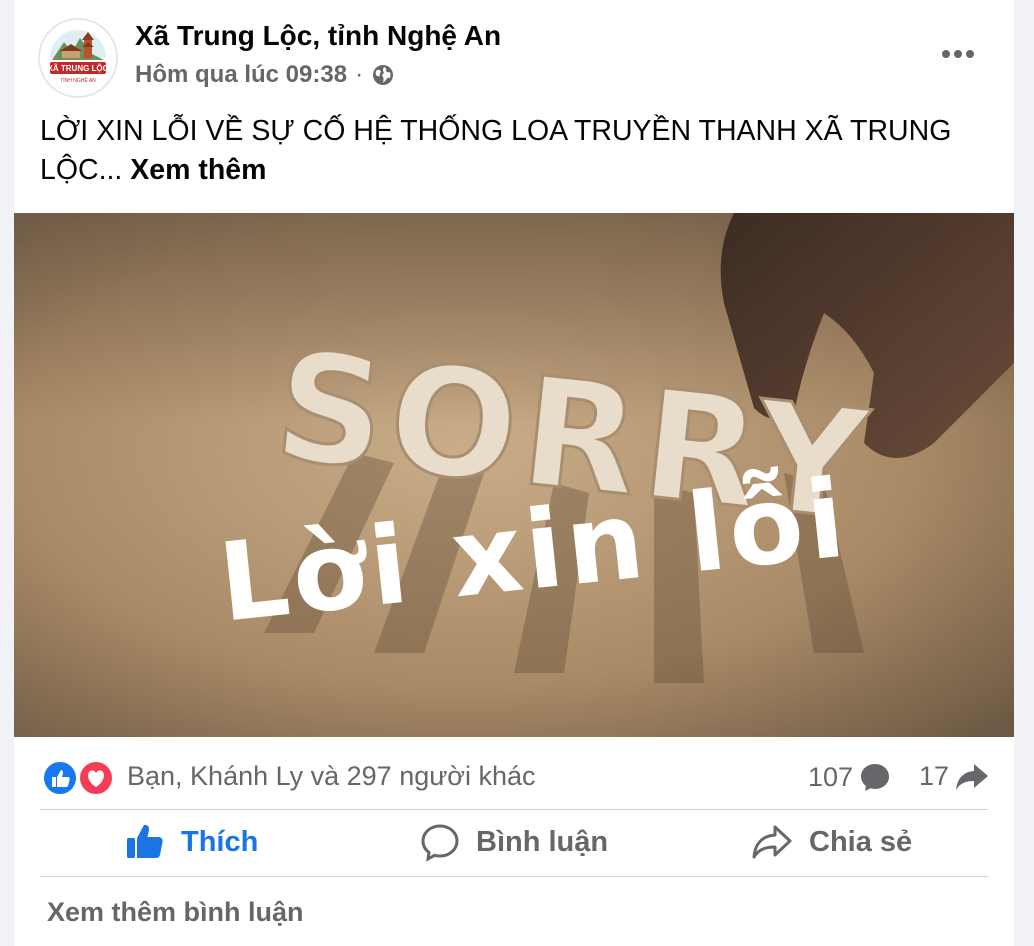 This screenshot has height=946, width=1034. I want to click on shares-count: 17, so click(954, 776).